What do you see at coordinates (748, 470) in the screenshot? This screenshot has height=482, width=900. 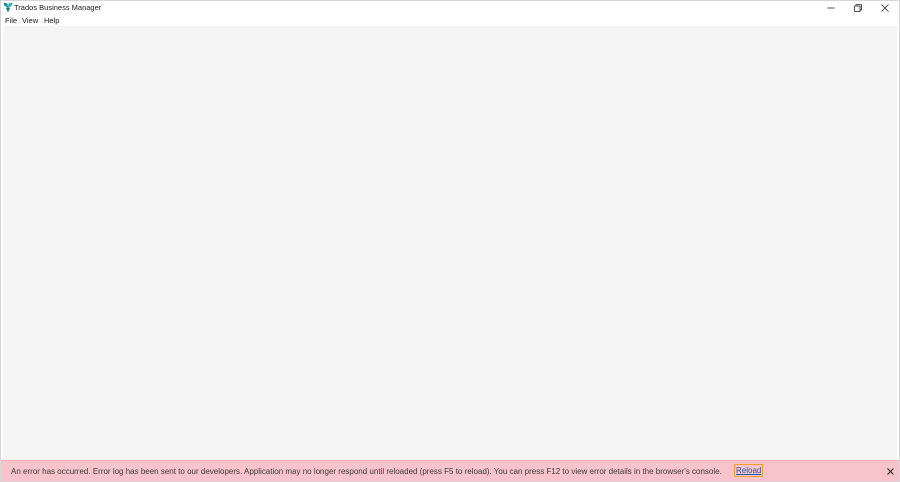 I see `reload-link: Reload` at bounding box center [748, 470].